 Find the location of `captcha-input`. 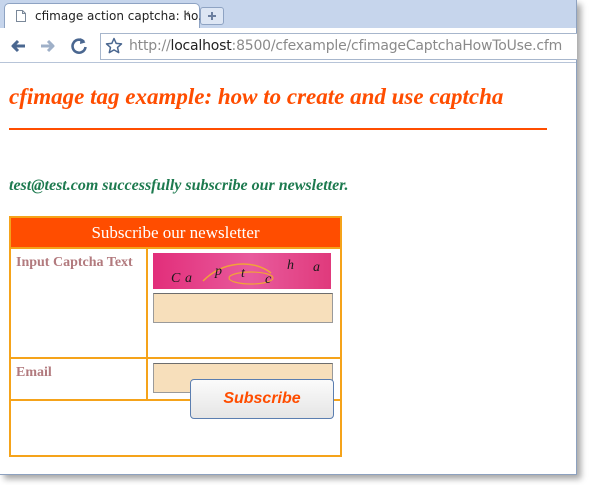

captcha-input is located at coordinates (243, 308).